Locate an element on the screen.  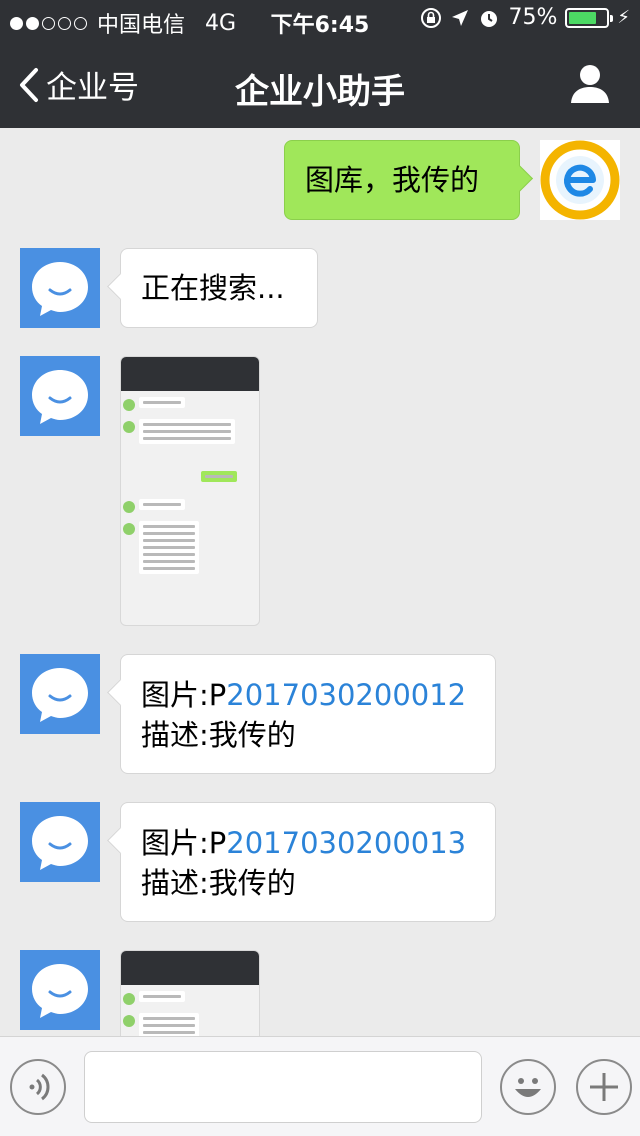
voice-button is located at coordinates (38, 1087).